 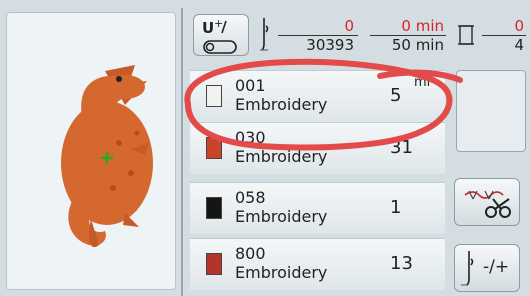 What do you see at coordinates (250, 137) in the screenshot?
I see `thread-code: 030` at bounding box center [250, 137].